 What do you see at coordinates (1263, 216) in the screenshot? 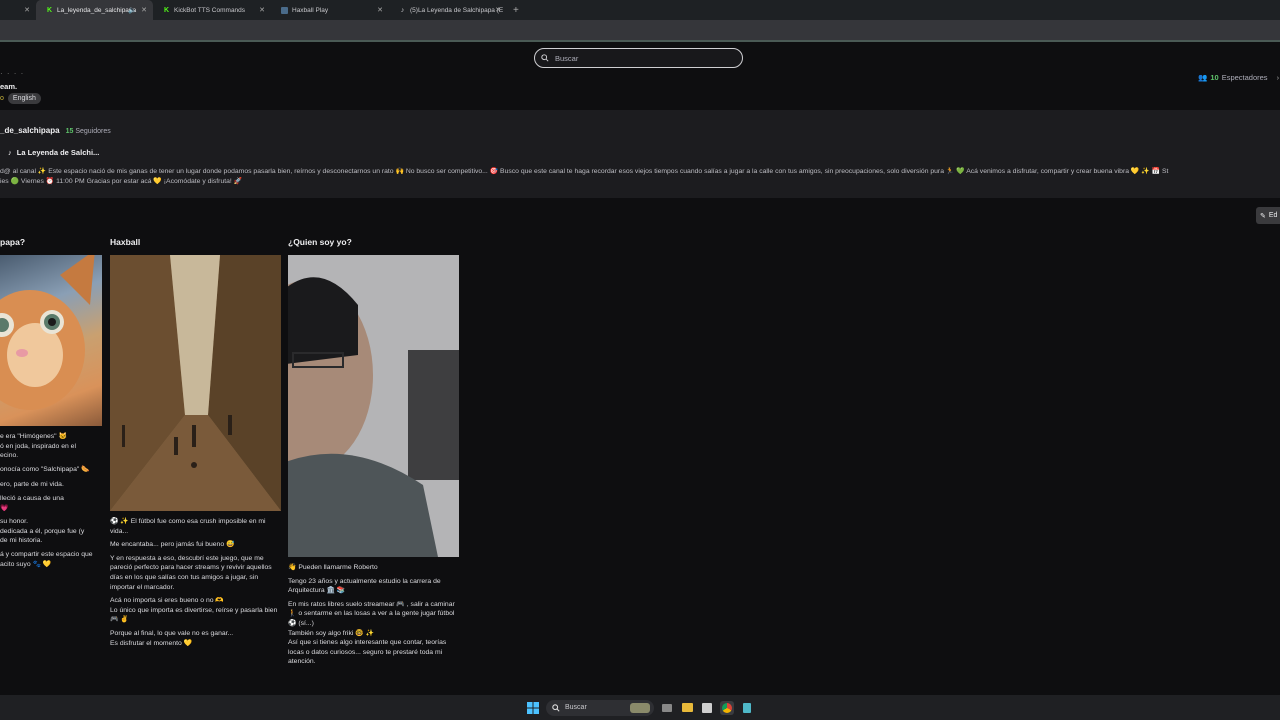
I see `pencil-icon: ✎` at bounding box center [1263, 216].